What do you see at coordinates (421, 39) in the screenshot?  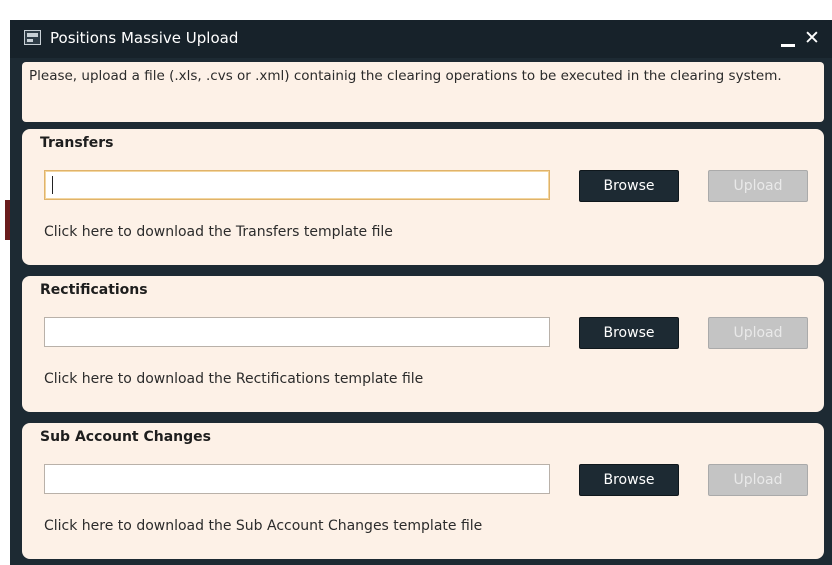 I see `title-bar: Positions Massive Upload ✕` at bounding box center [421, 39].